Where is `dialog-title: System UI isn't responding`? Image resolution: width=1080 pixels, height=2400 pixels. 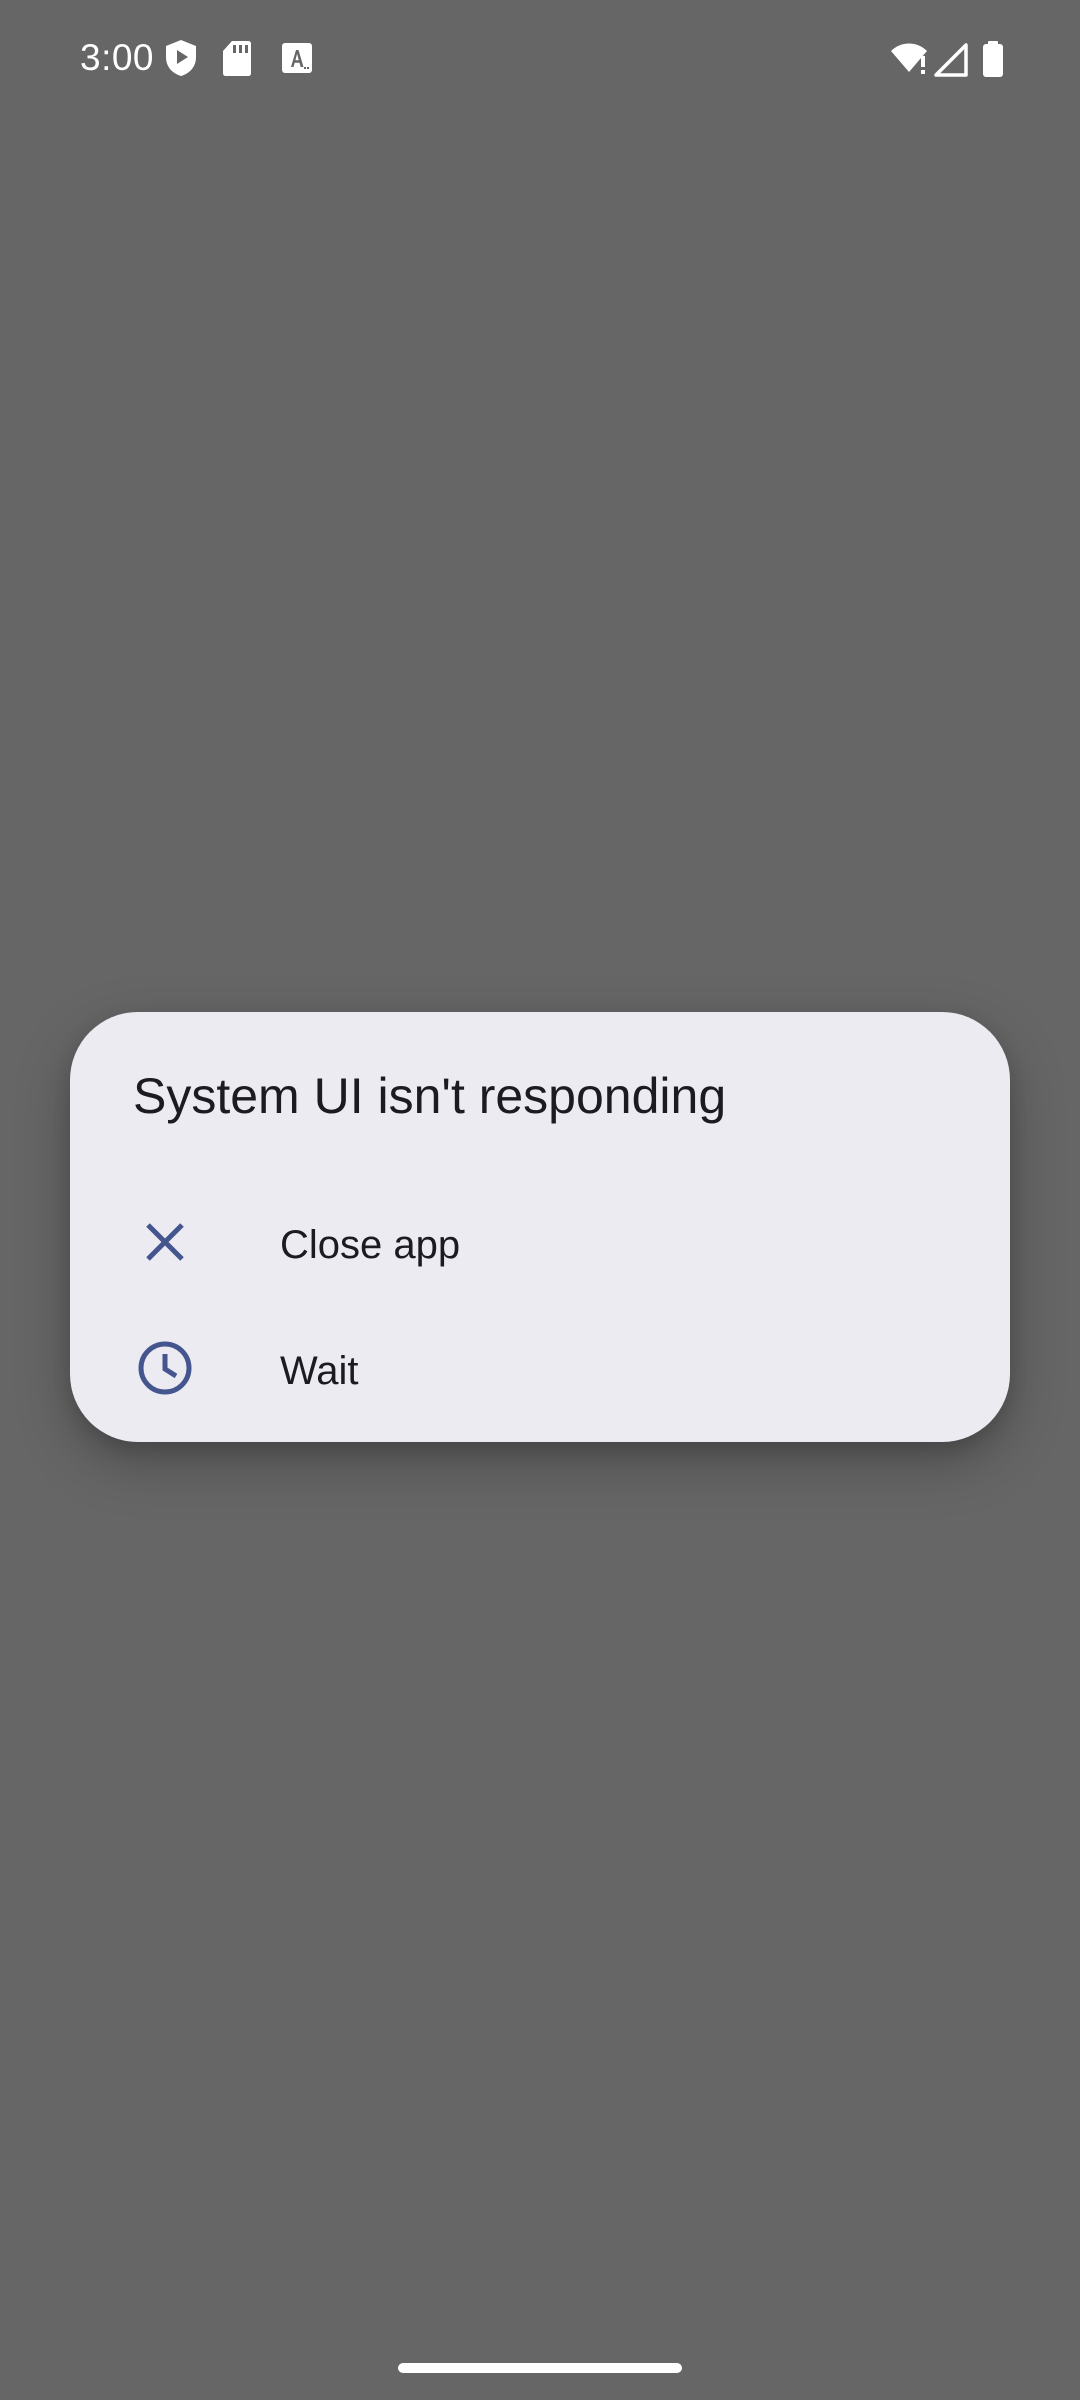
dialog-title: System UI isn't responding is located at coordinates (430, 1096).